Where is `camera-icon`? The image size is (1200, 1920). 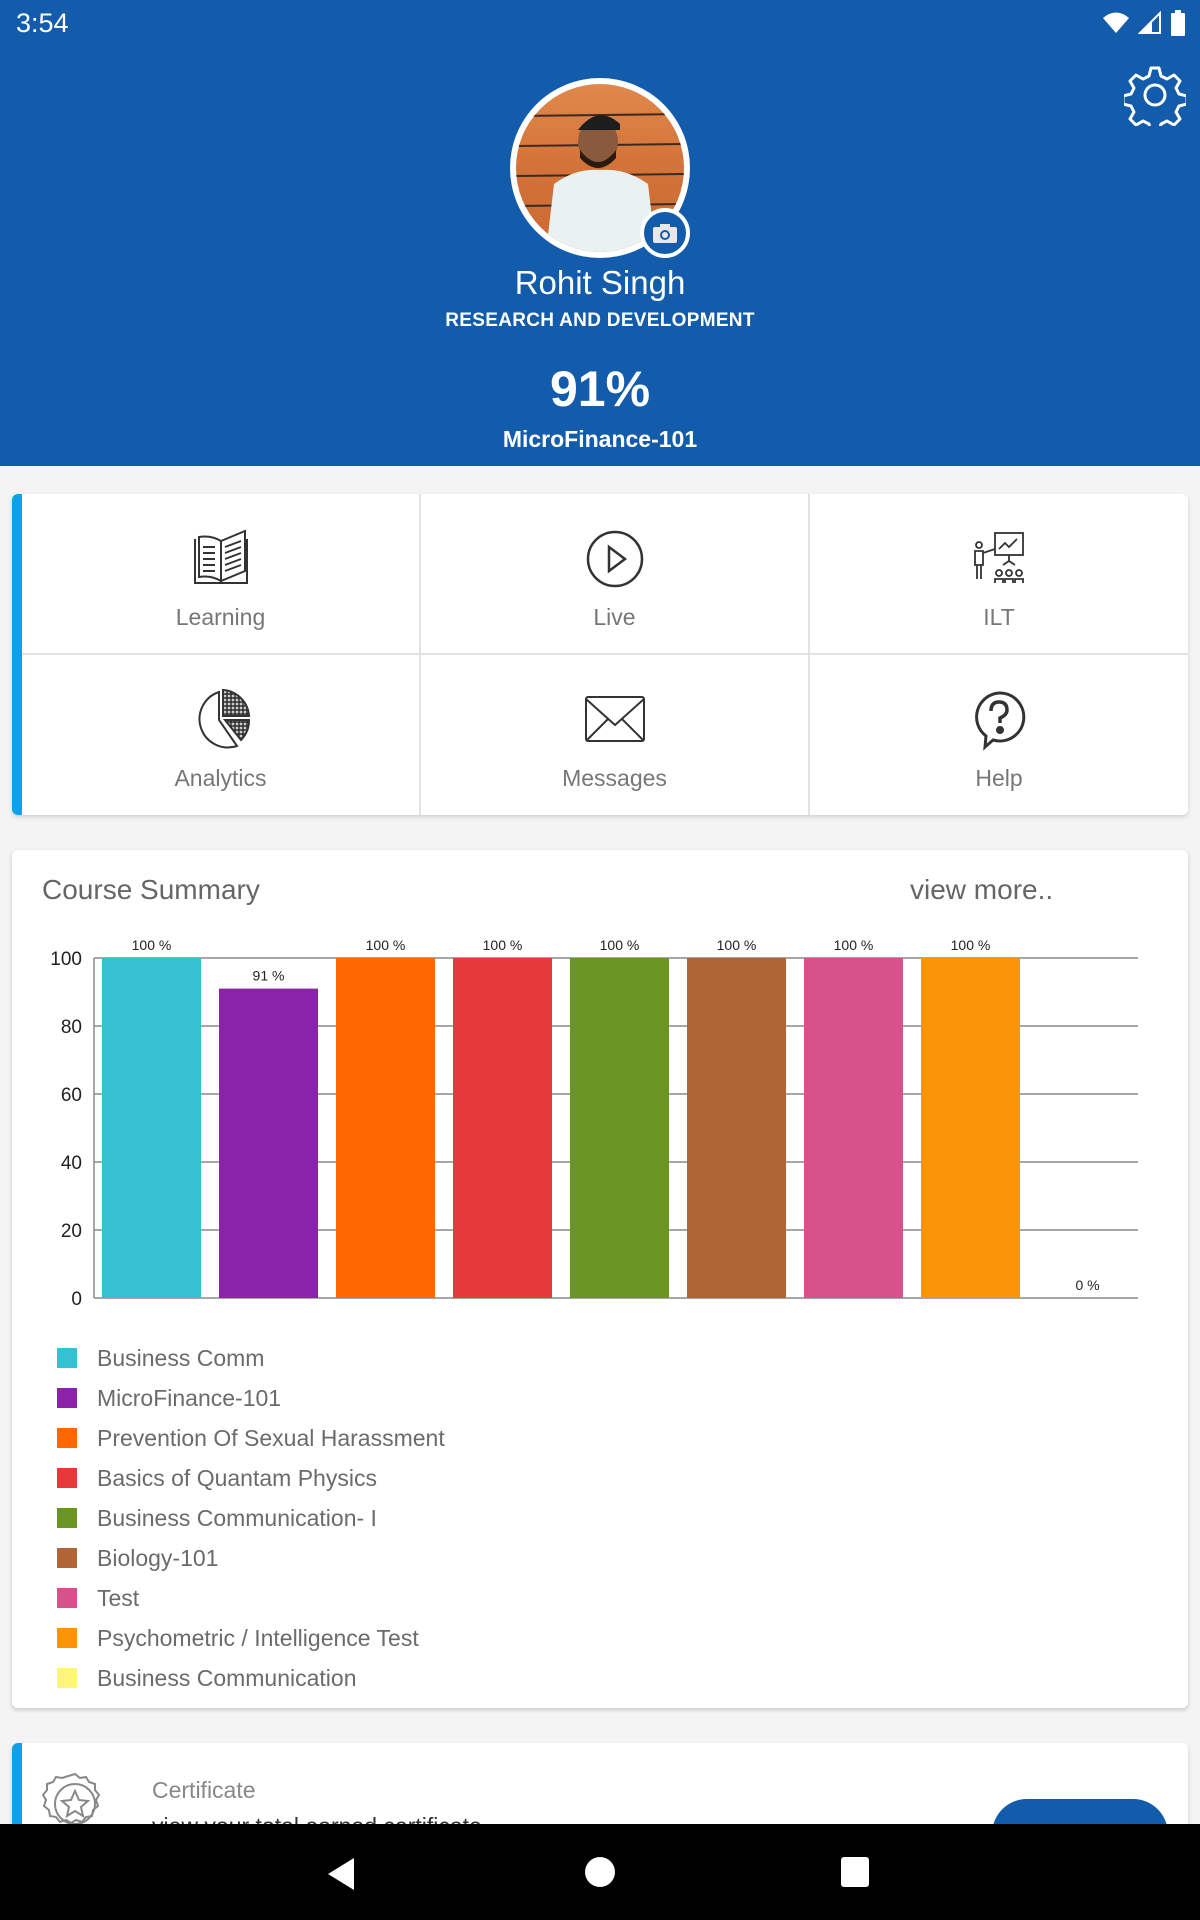
camera-icon is located at coordinates (665, 233).